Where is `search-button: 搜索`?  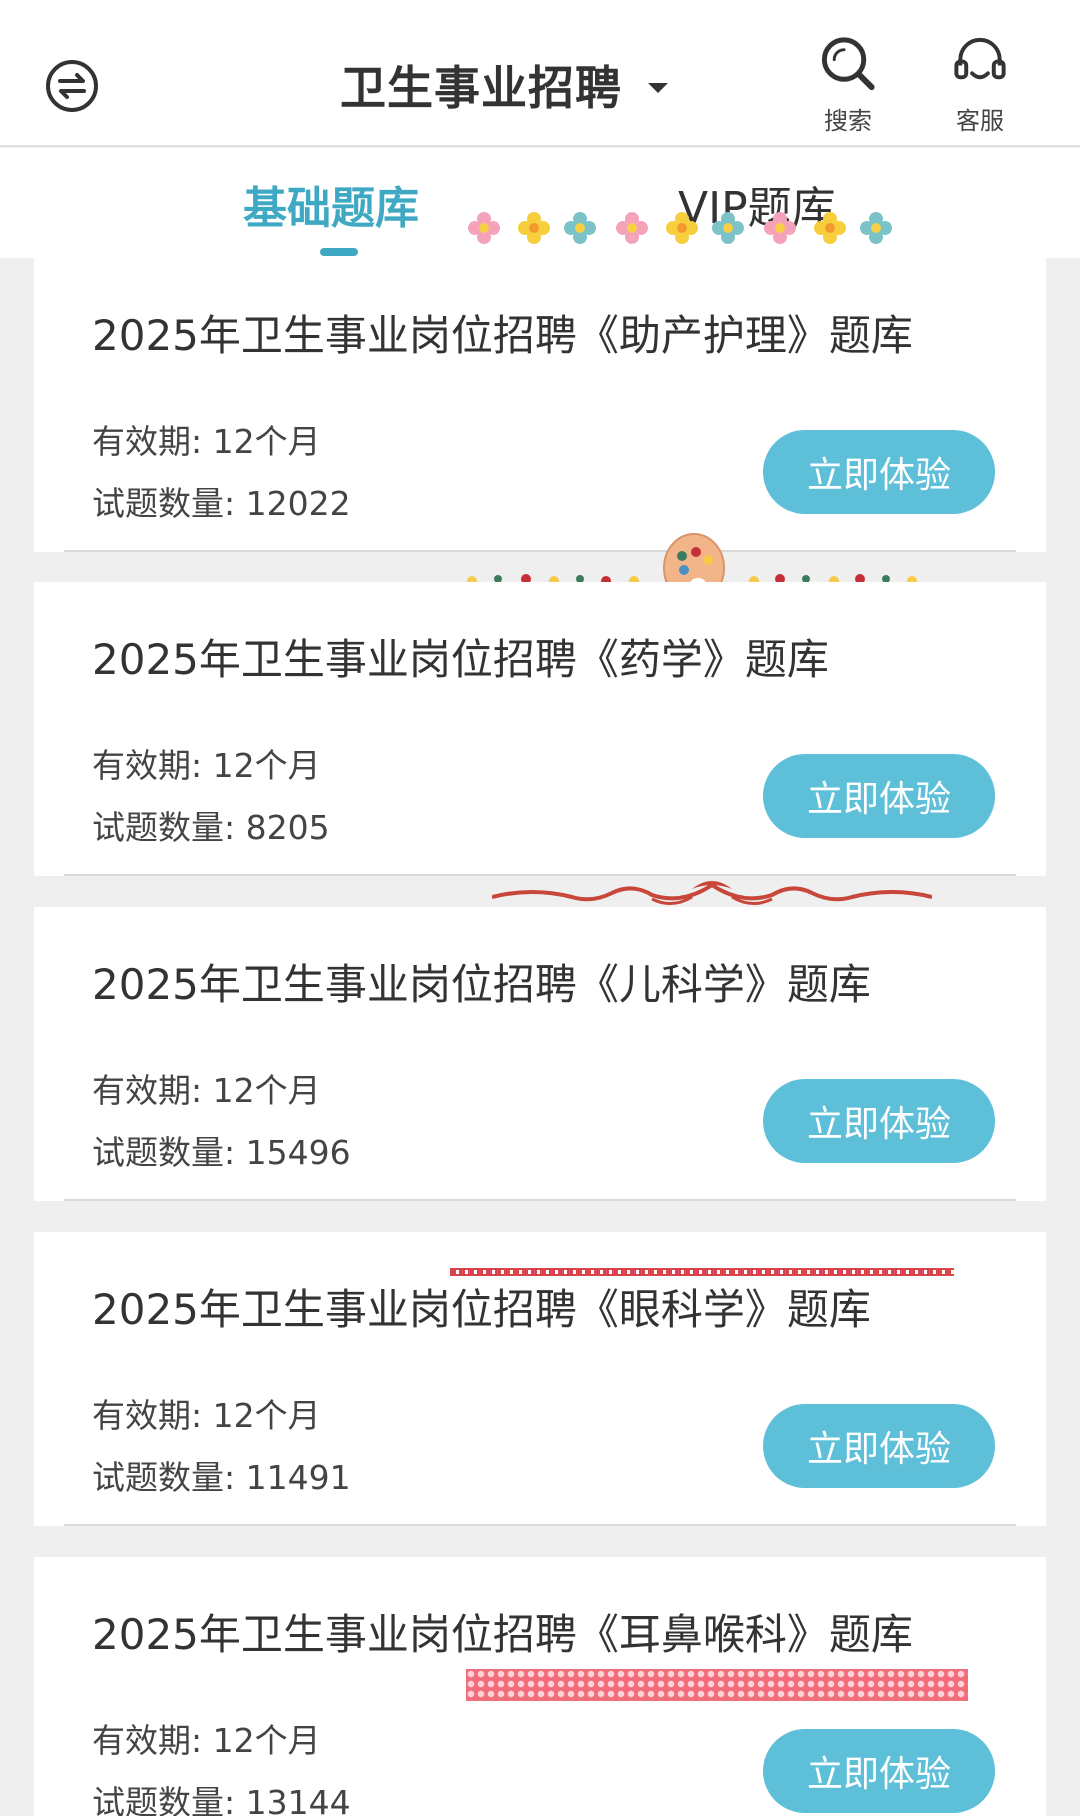 search-button: 搜索 is located at coordinates (848, 84).